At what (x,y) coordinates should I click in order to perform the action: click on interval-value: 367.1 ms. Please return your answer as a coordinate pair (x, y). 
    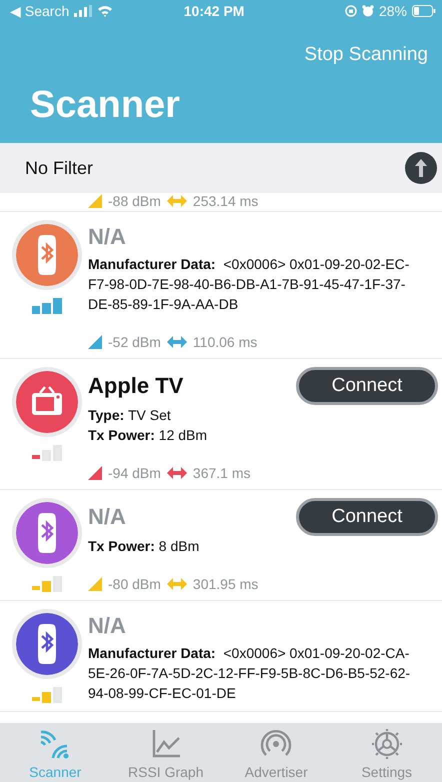
    Looking at the image, I should click on (221, 473).